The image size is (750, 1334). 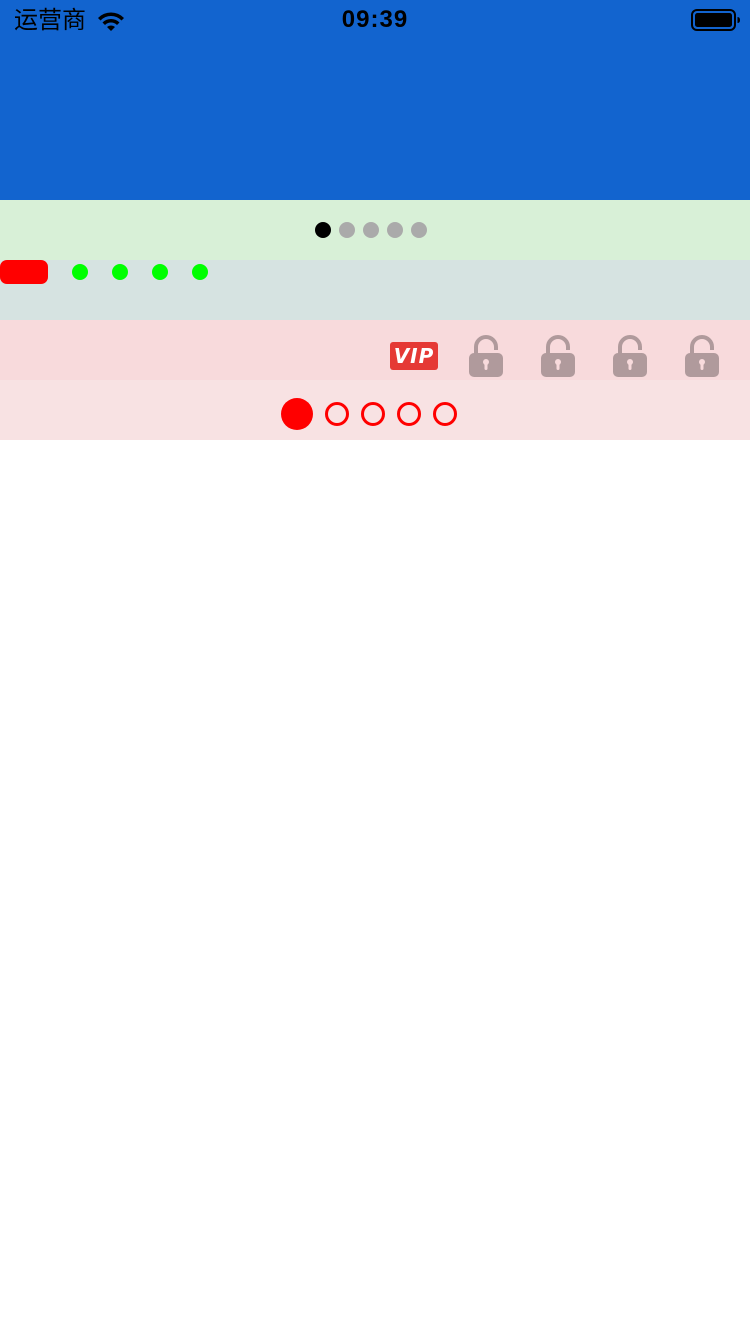 I want to click on page-control-vip: VIP, so click(x=375, y=350).